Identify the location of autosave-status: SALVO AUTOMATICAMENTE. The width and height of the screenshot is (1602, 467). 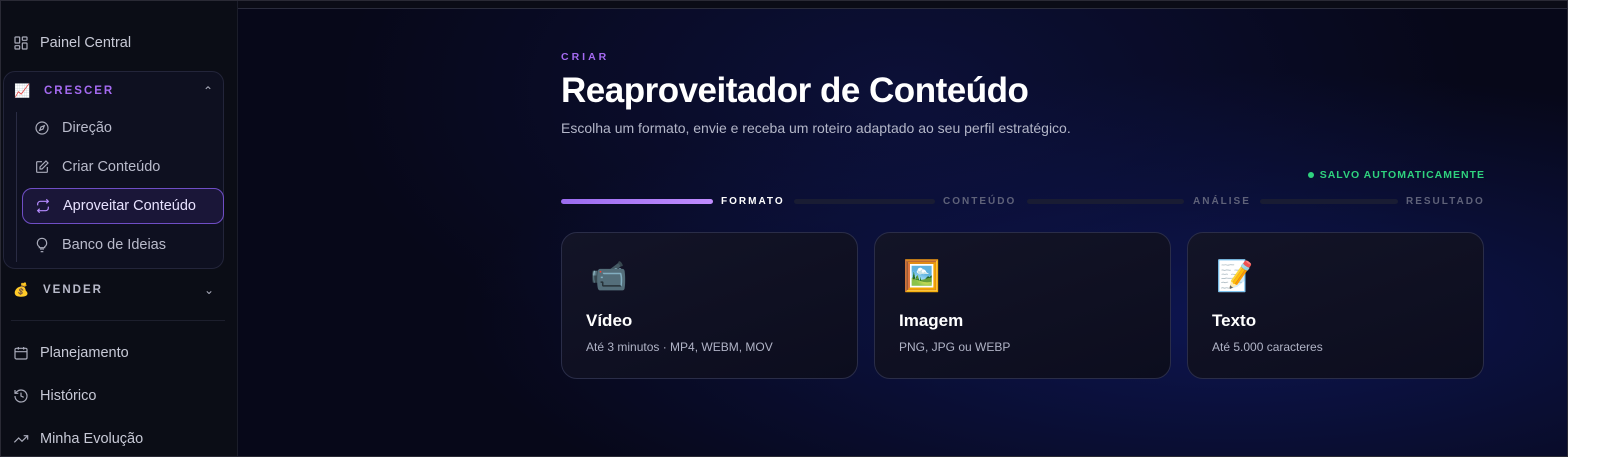
(1396, 175).